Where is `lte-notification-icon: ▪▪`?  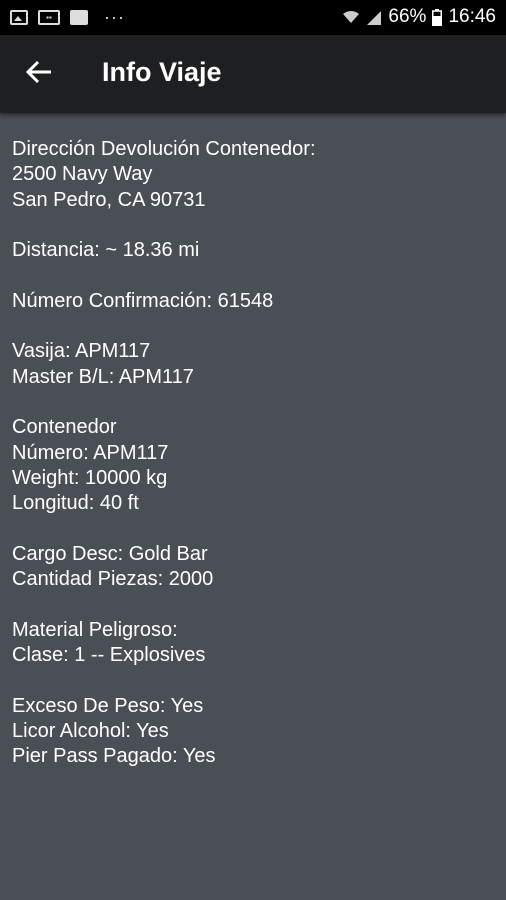
lte-notification-icon: ▪▪ is located at coordinates (49, 17).